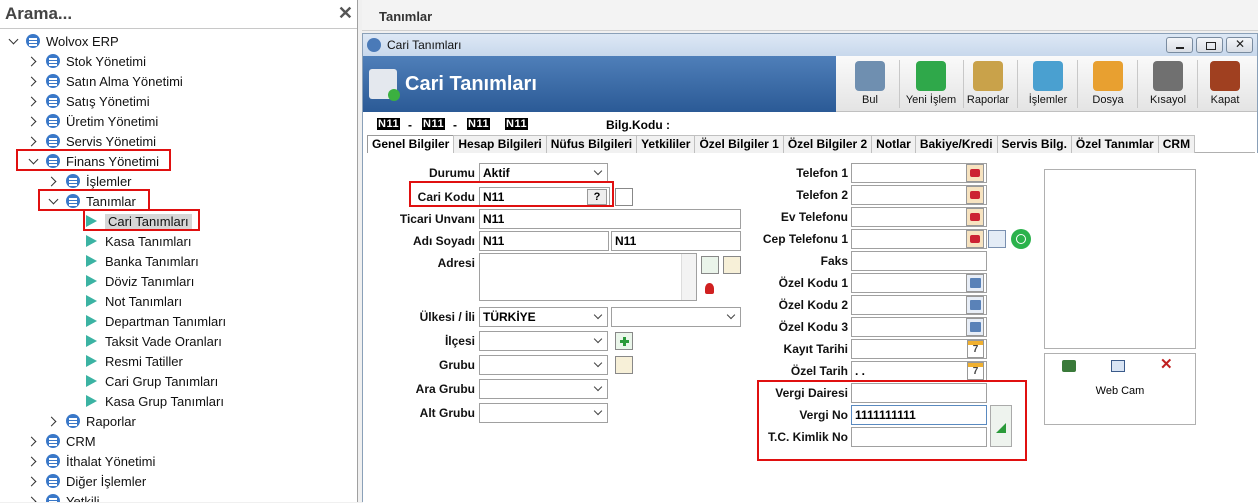 This screenshot has width=1258, height=503. I want to click on tree-item: Diğer İşlemler, so click(87, 481).